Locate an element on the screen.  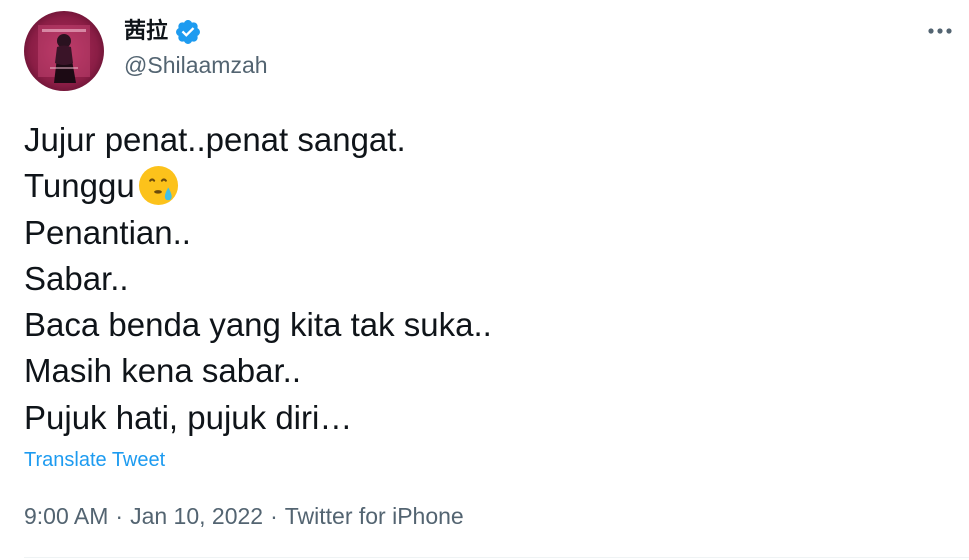
tweet-line: Penantian.. is located at coordinates (107, 232).